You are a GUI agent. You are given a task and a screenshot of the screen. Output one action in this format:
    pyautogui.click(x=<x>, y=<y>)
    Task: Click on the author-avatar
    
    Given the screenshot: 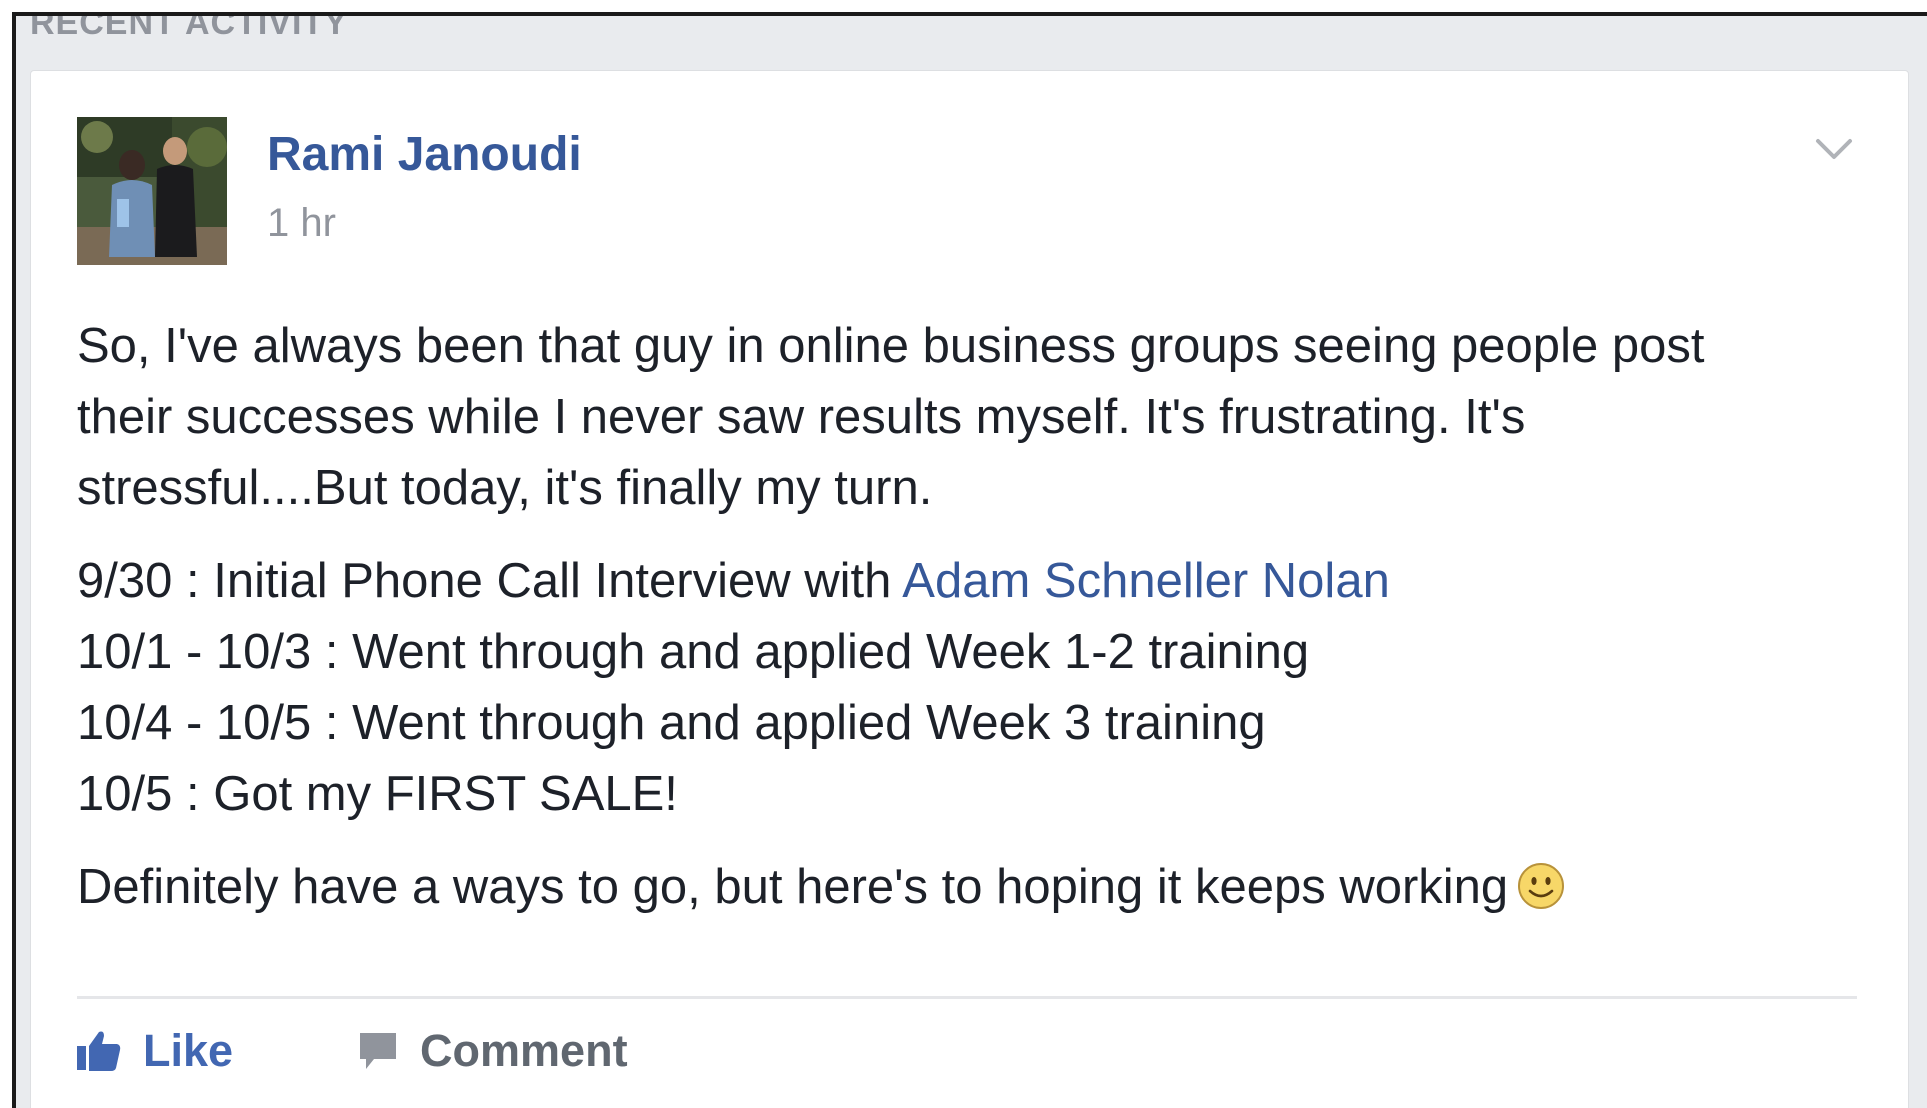 What is the action you would take?
    pyautogui.click(x=152, y=191)
    